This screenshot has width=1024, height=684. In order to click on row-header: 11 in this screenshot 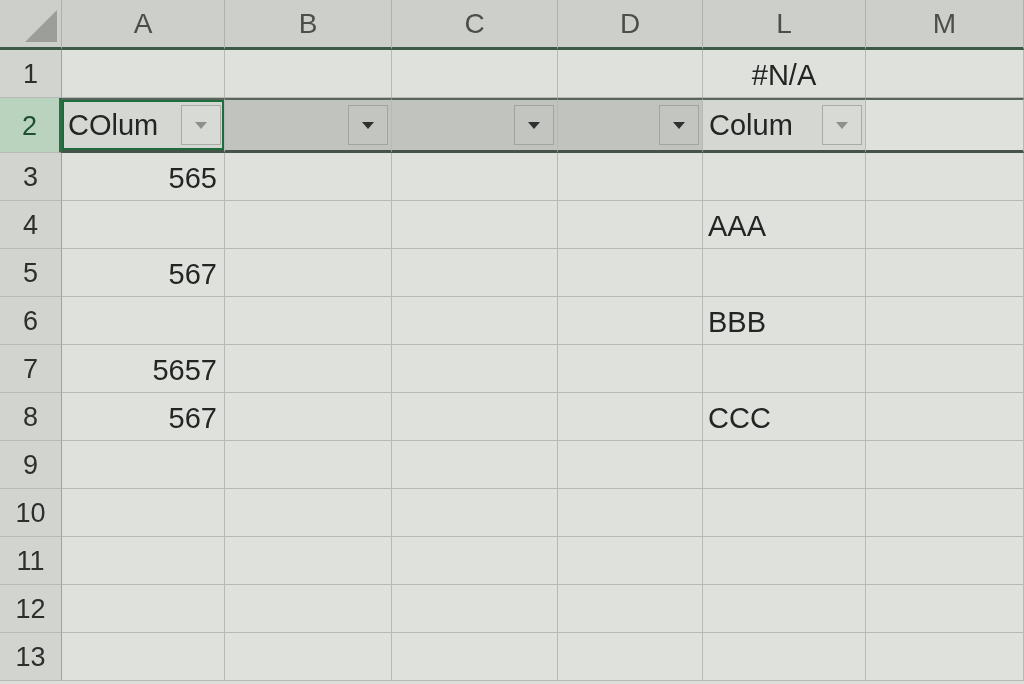, I will do `click(31, 561)`.